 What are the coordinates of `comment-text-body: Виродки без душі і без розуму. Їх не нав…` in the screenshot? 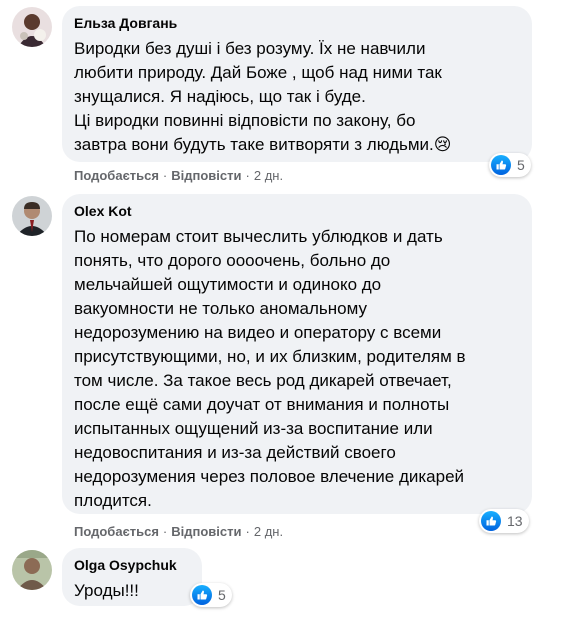 It's located at (258, 96).